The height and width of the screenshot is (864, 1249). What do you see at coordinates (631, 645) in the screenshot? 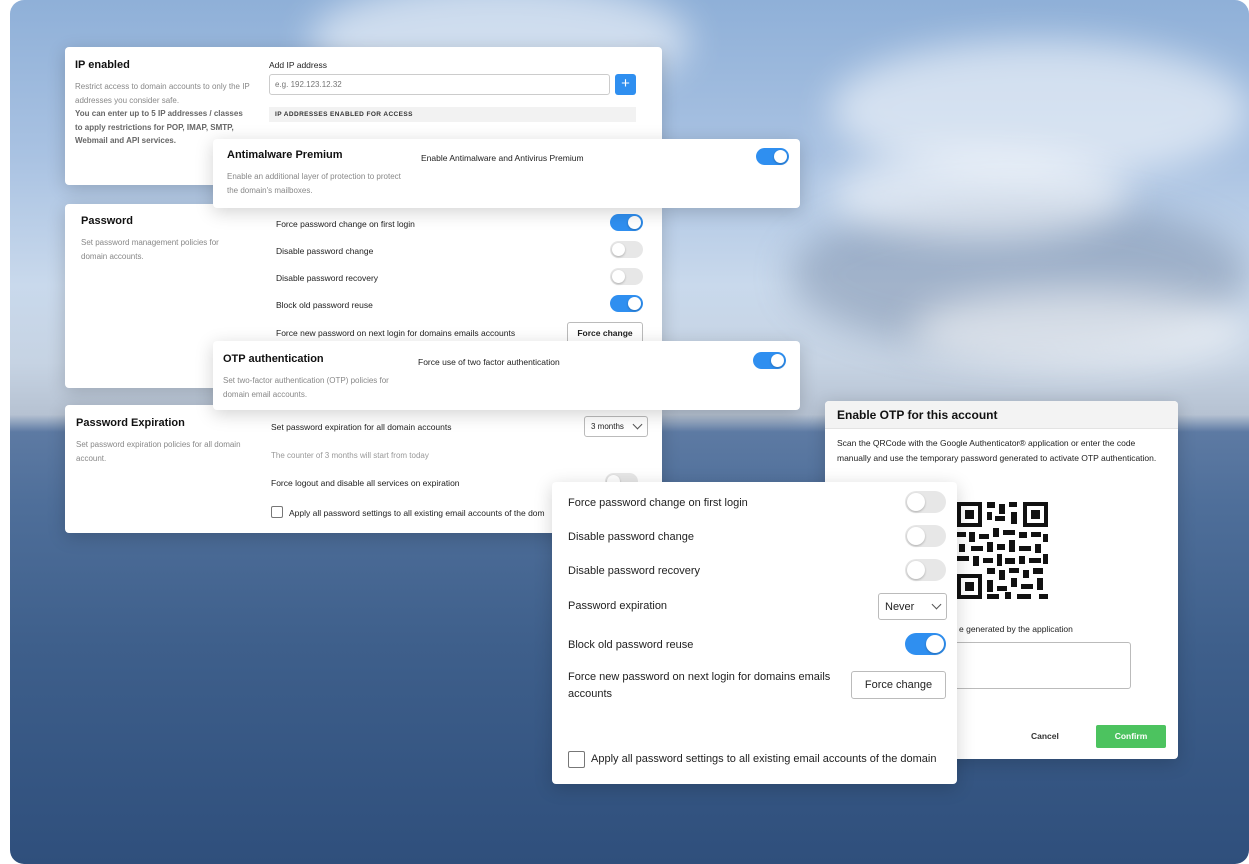
I see `front-block-reuse-label: Block old password reuse` at bounding box center [631, 645].